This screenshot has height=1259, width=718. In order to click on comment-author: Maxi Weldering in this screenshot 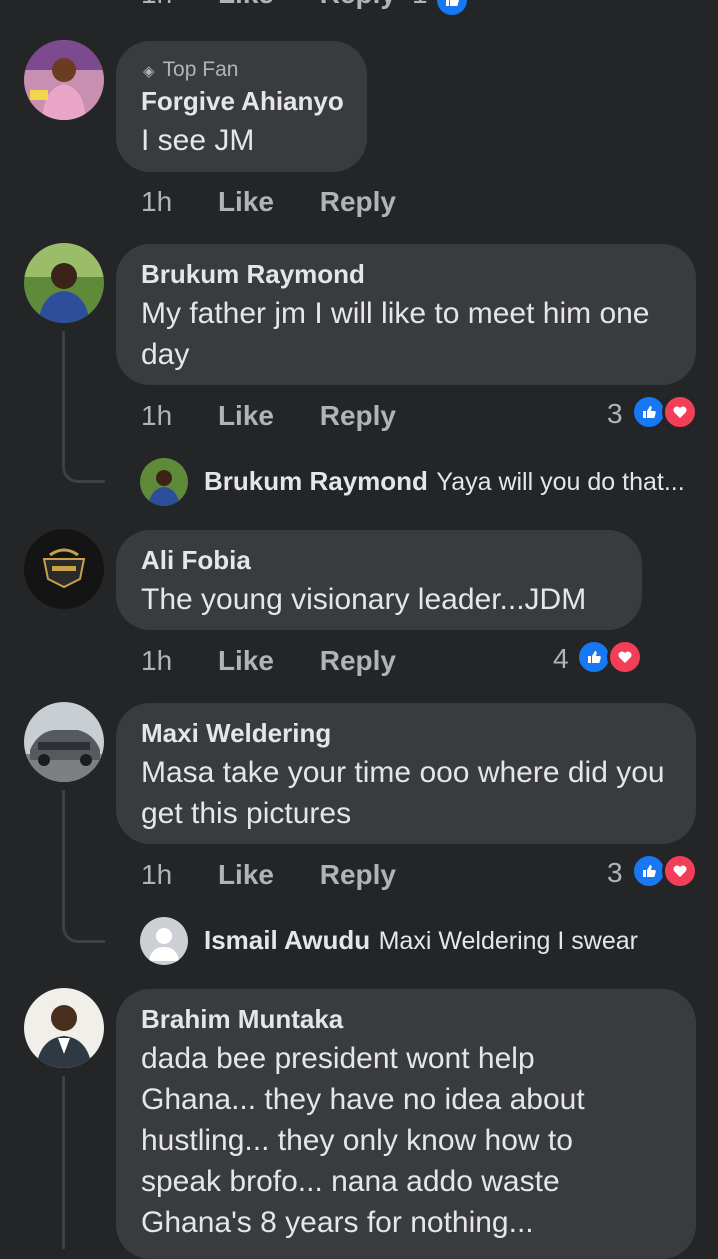, I will do `click(236, 733)`.